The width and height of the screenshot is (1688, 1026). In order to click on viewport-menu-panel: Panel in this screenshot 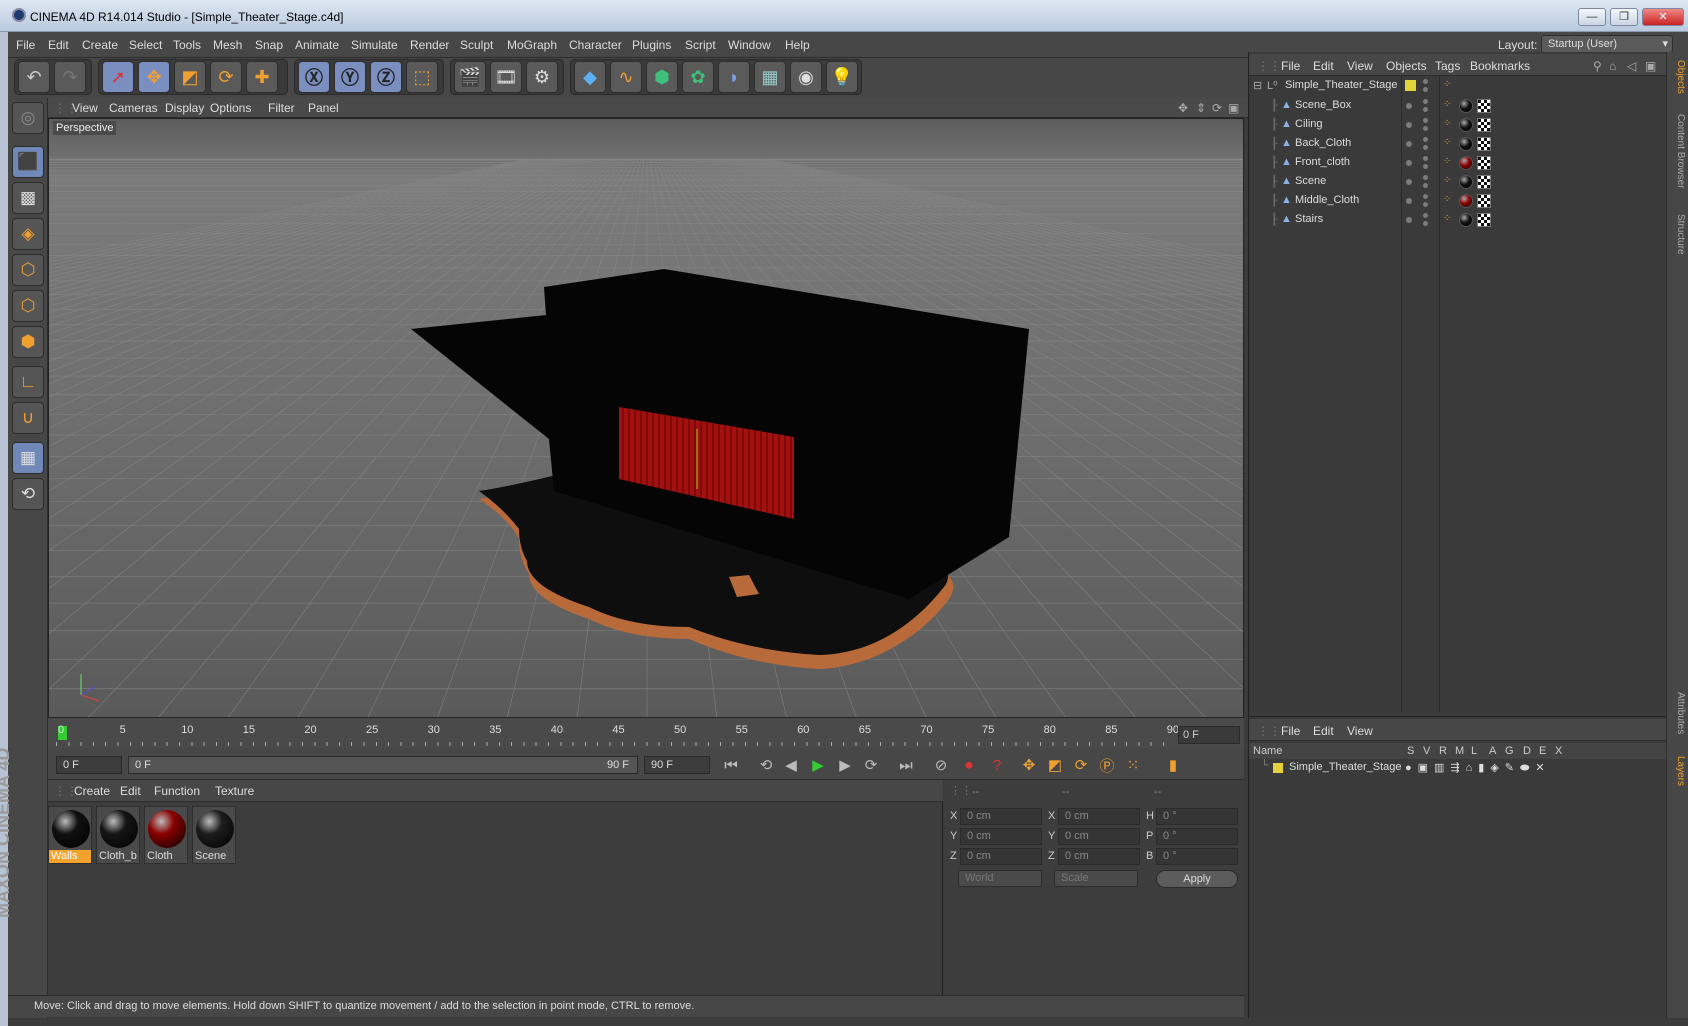, I will do `click(323, 108)`.